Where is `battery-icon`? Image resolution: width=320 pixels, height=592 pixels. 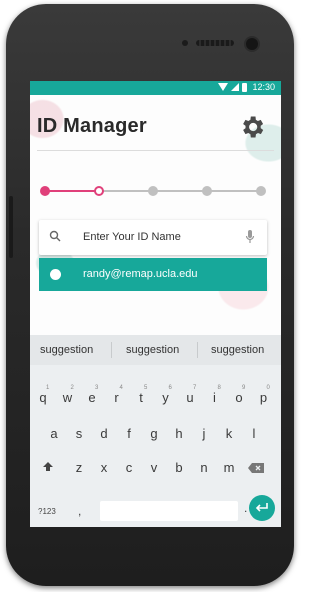
battery-icon is located at coordinates (245, 87).